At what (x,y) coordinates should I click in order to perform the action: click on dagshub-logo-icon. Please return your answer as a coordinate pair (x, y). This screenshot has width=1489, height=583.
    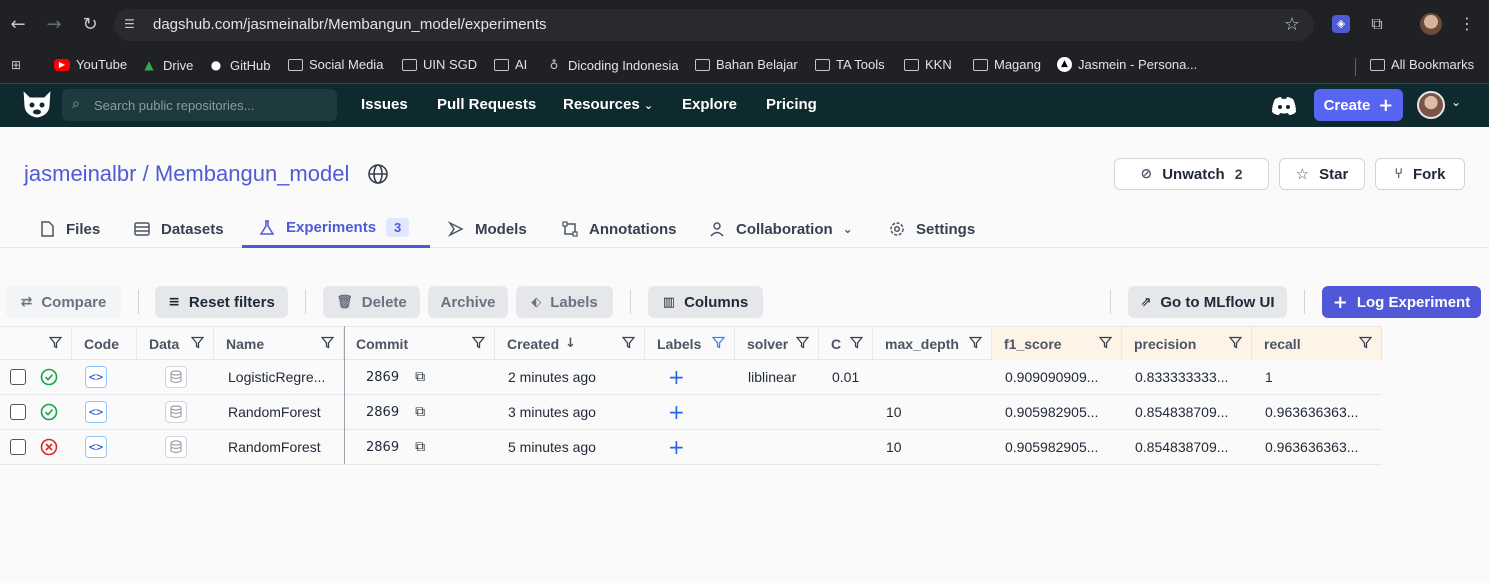
    Looking at the image, I should click on (37, 104).